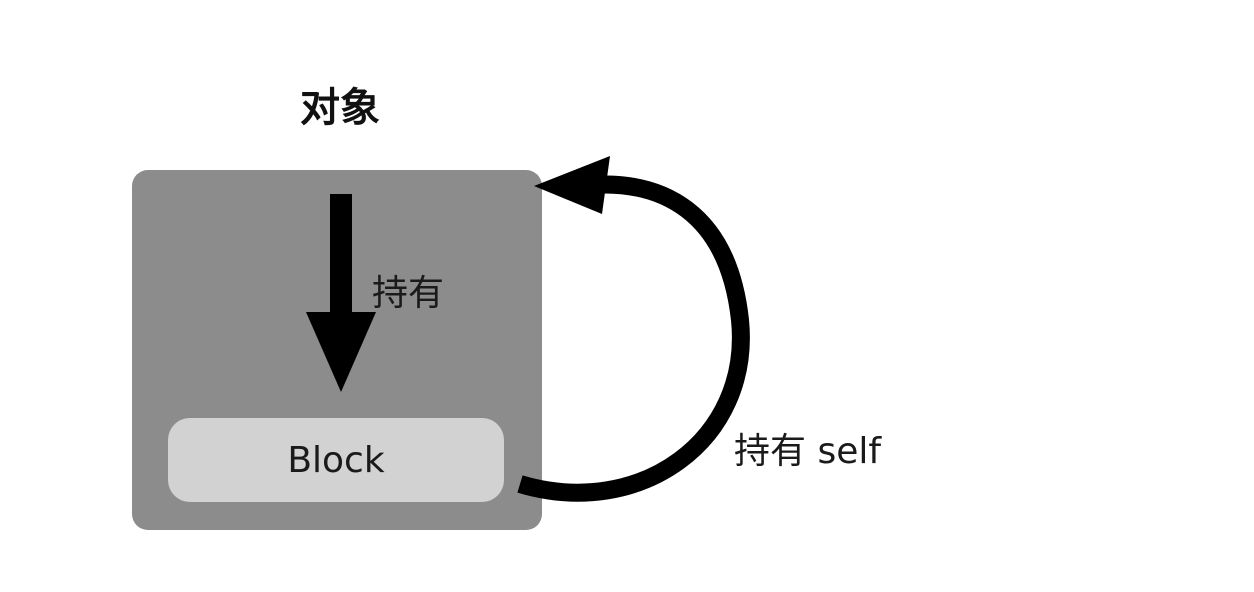 Image resolution: width=1254 pixels, height=592 pixels. I want to click on object-title: 对象, so click(340, 108).